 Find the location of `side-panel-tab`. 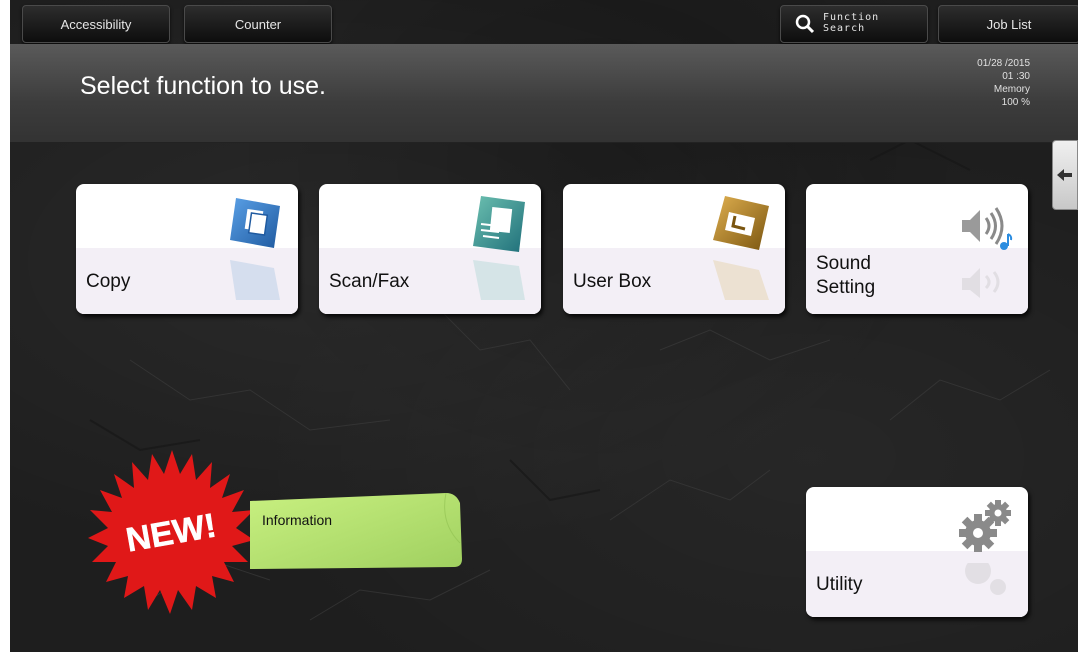

side-panel-tab is located at coordinates (1065, 175).